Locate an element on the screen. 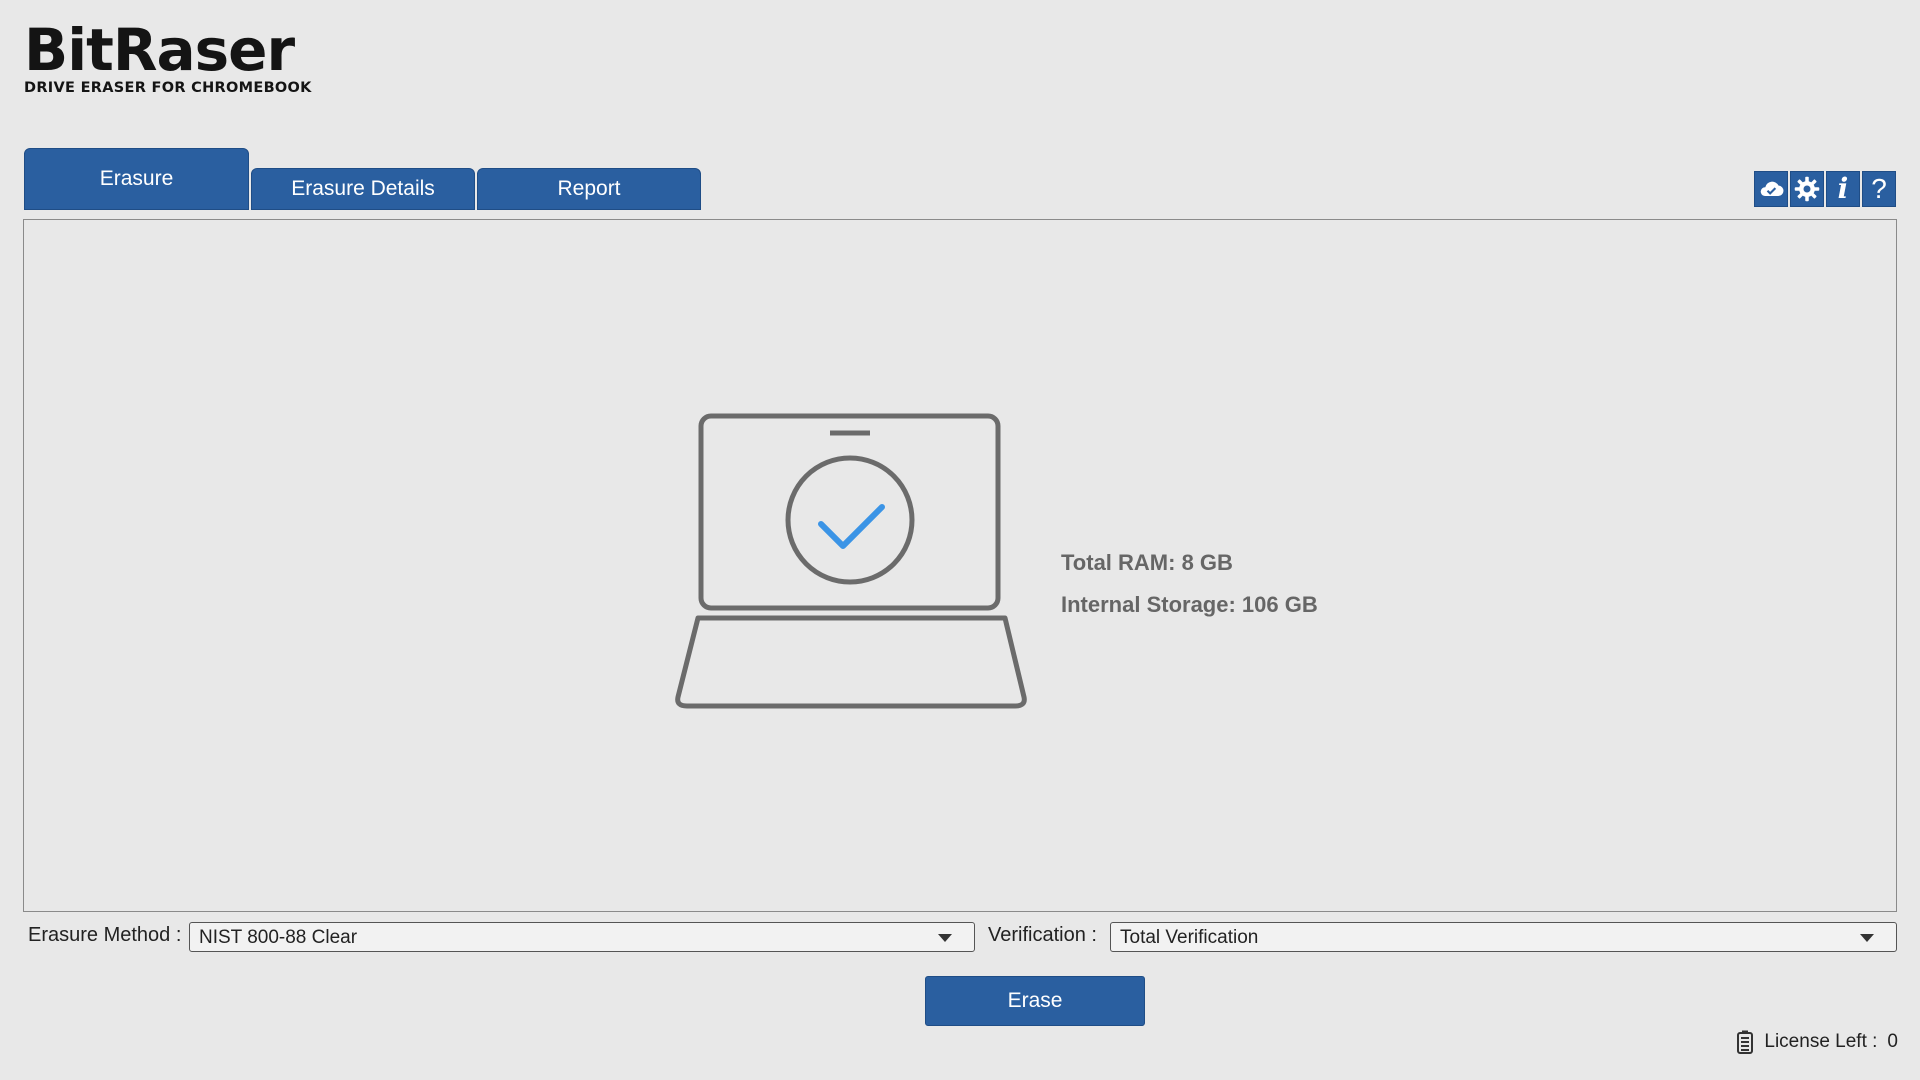  tab-report: Report is located at coordinates (589, 189).